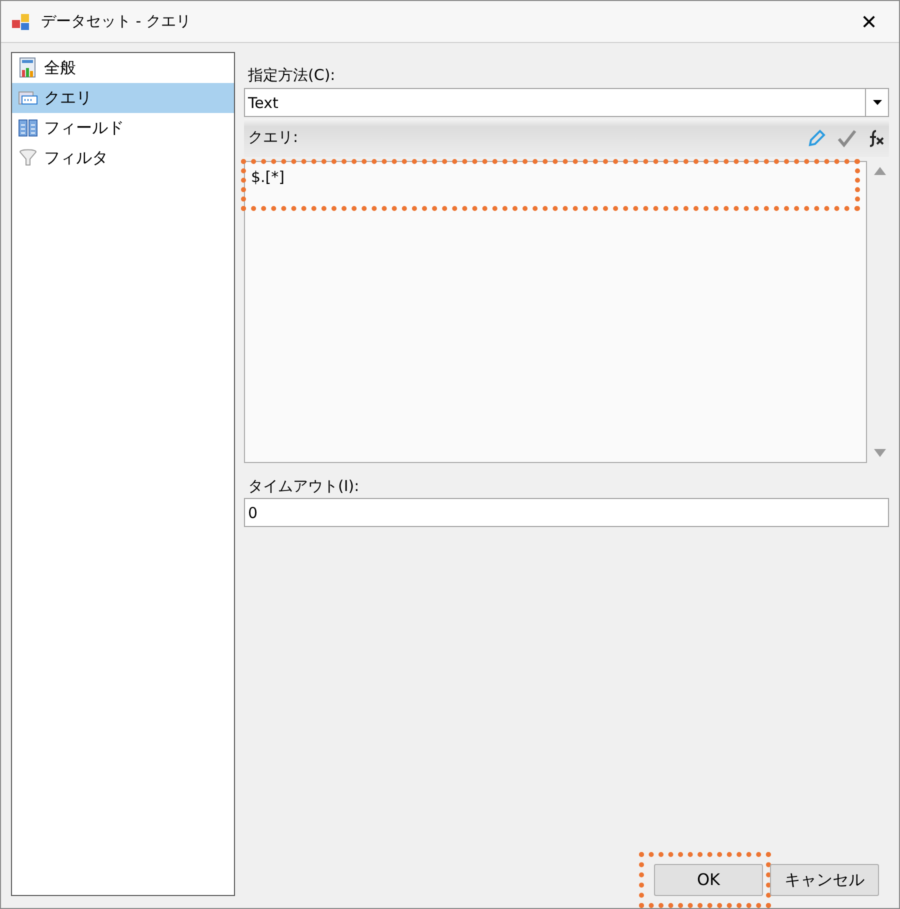 The height and width of the screenshot is (909, 900). I want to click on app-icon, so click(21, 22).